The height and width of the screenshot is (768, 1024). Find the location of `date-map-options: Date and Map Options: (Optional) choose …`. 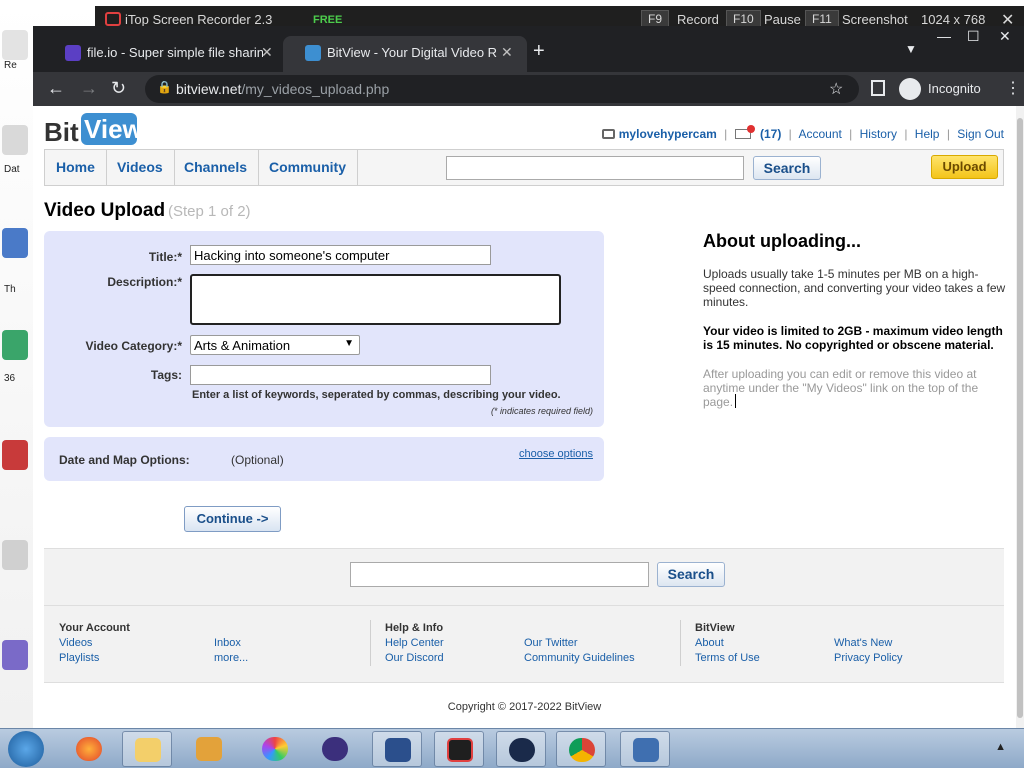

date-map-options: Date and Map Options: (Optional) choose … is located at coordinates (324, 459).